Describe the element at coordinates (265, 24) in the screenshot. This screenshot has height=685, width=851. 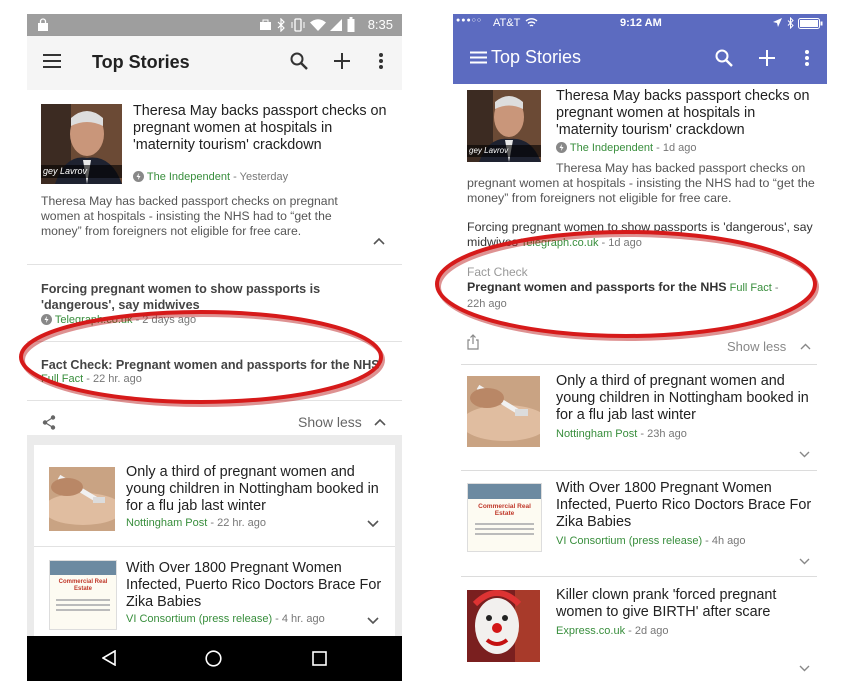
I see `briefcase-icon` at that location.